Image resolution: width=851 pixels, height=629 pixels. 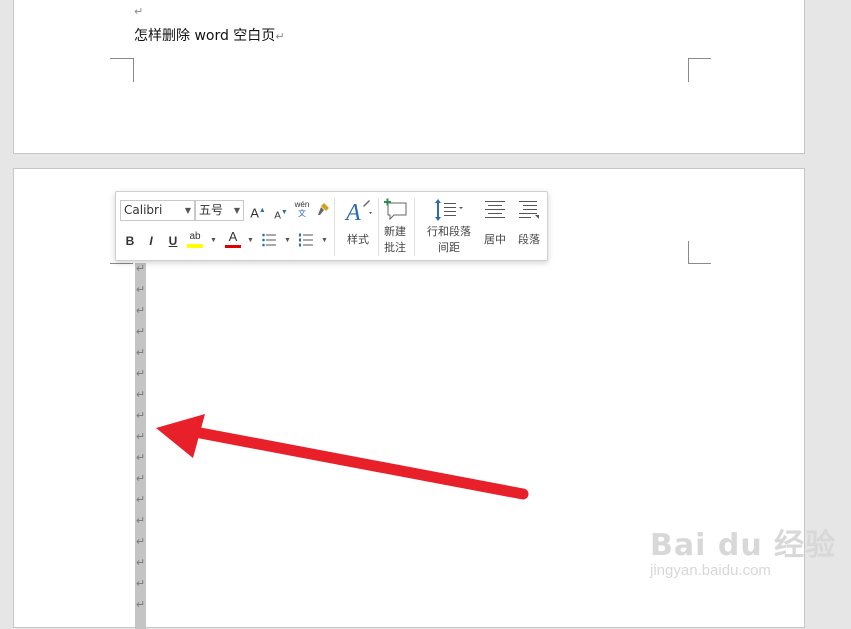 I want to click on watermark-site: jingyan.baidu.com, so click(x=710, y=570).